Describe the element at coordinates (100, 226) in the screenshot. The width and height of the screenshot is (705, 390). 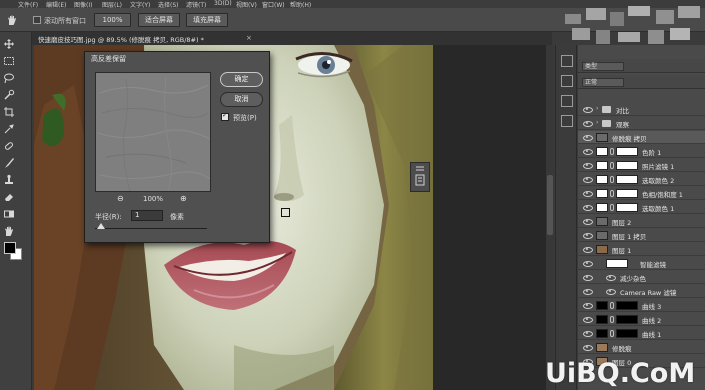
I see `radius-slider-thumb` at that location.